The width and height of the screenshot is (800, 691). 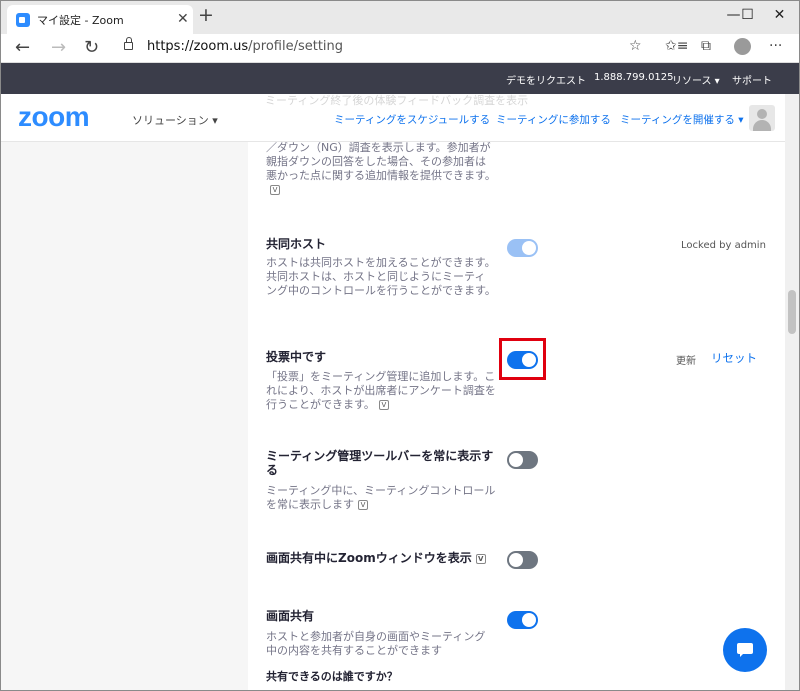 I want to click on scrolled-ghost-text: ミーティング終了後の体験フィードバック調査を表示, so click(x=397, y=100).